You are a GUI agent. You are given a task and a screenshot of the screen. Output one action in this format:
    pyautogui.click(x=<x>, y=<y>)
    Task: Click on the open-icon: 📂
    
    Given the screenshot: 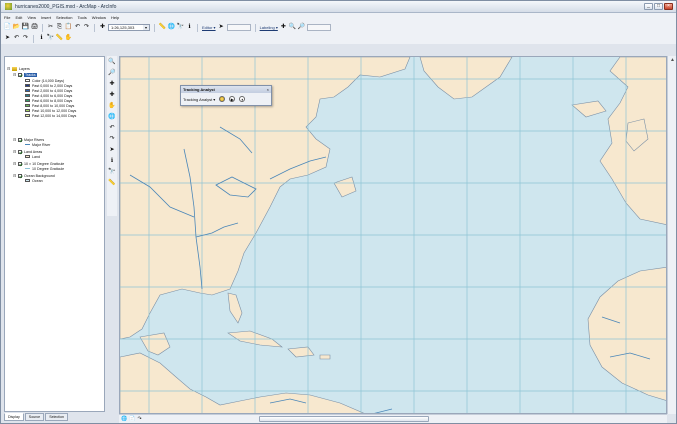 What is the action you would take?
    pyautogui.click(x=16, y=27)
    